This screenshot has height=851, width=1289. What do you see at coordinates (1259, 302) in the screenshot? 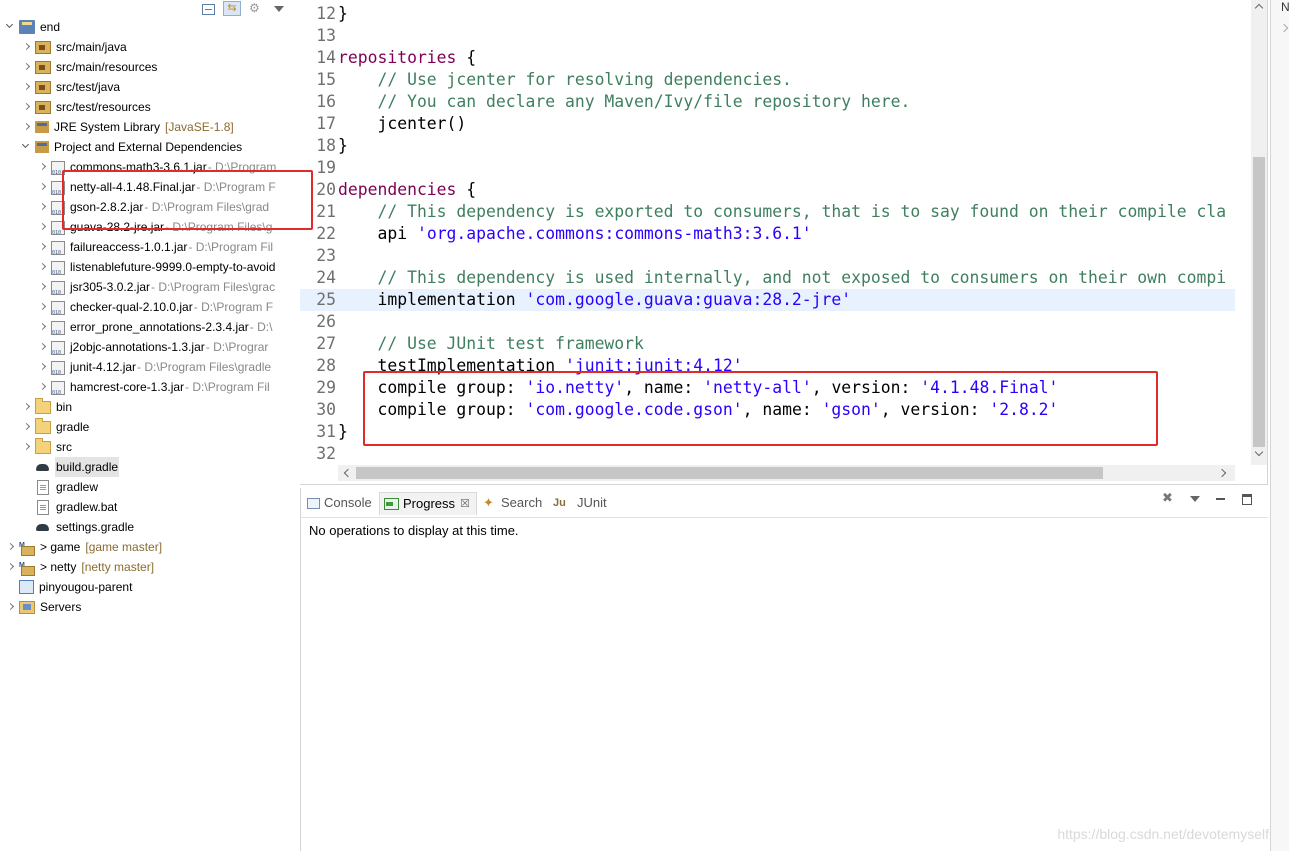
I see `vertical-scroll-thumb` at bounding box center [1259, 302].